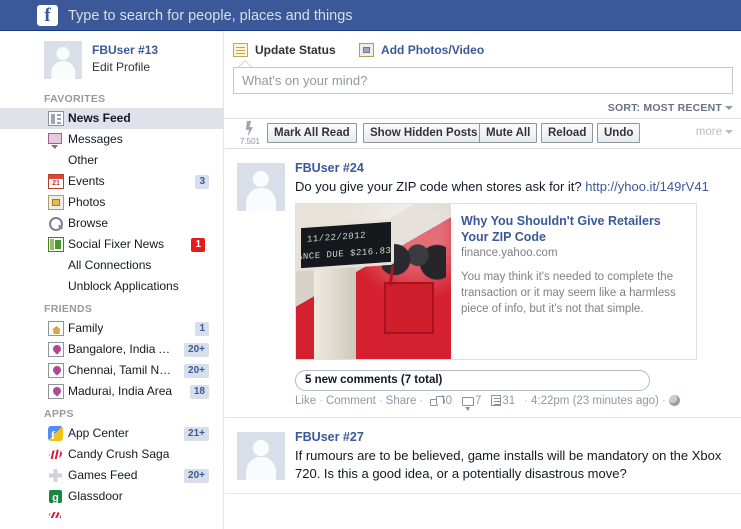  I want to click on magnifier-icon-glyph, so click(56, 223).